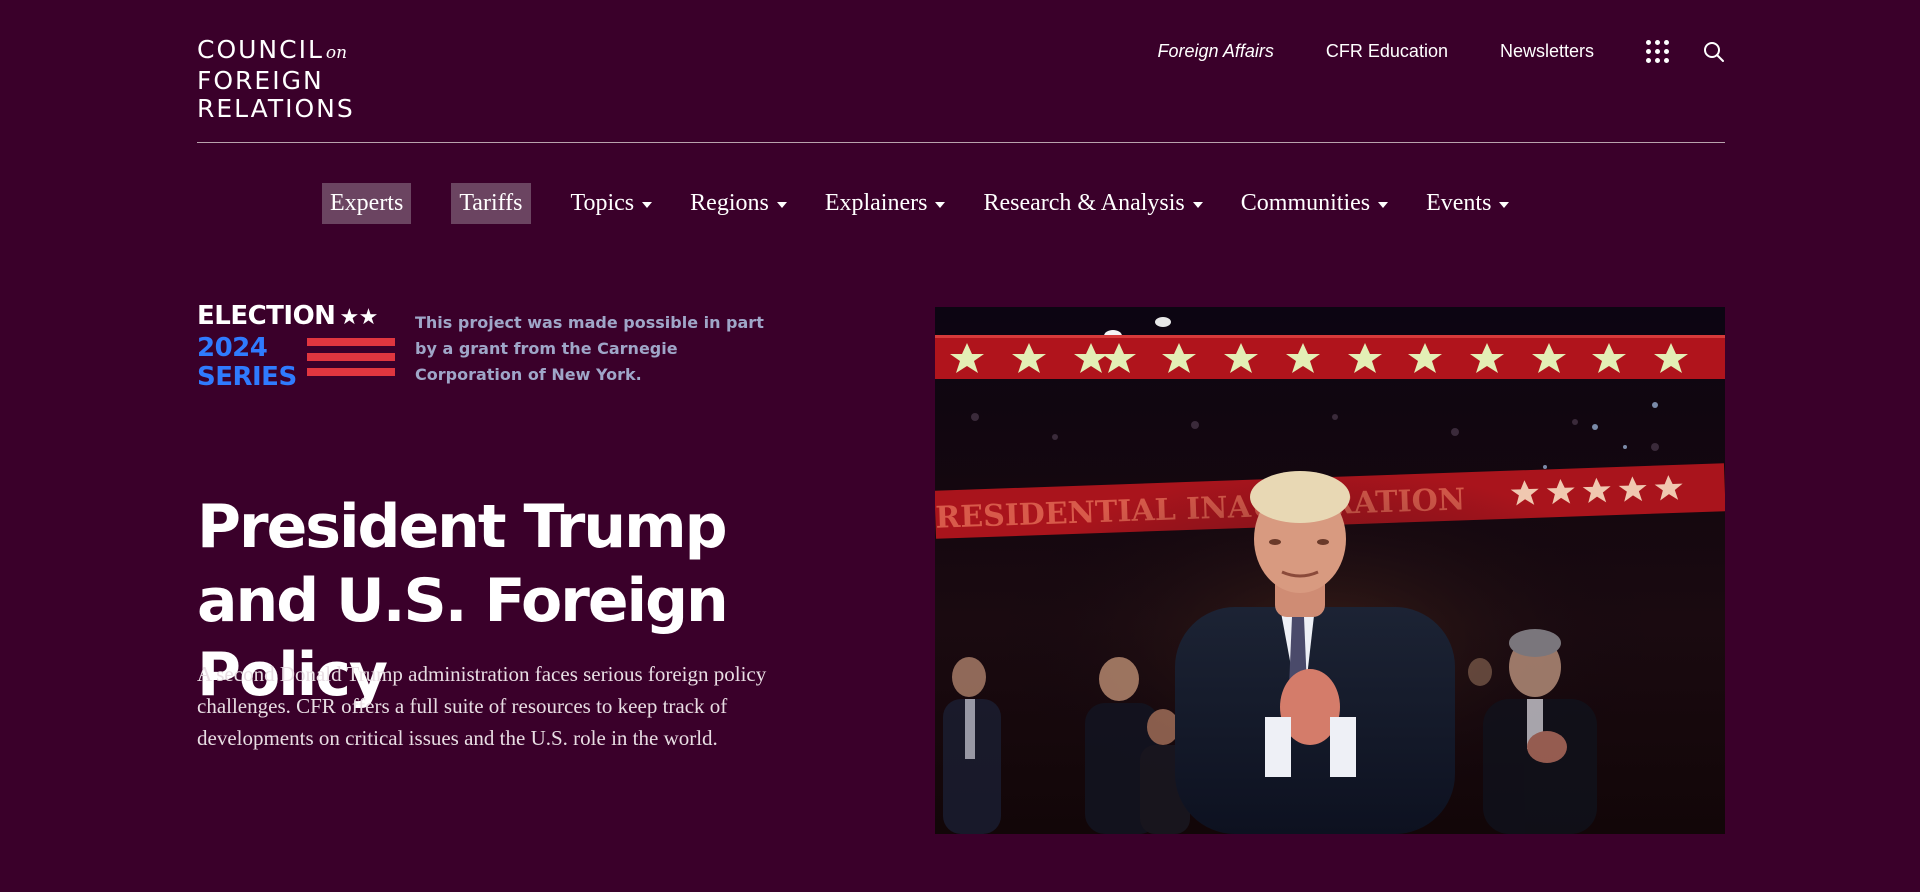 This screenshot has height=892, width=1920. I want to click on cfr-logo: COUNCIL on FOREIGN RELATIONS, so click(287, 79).